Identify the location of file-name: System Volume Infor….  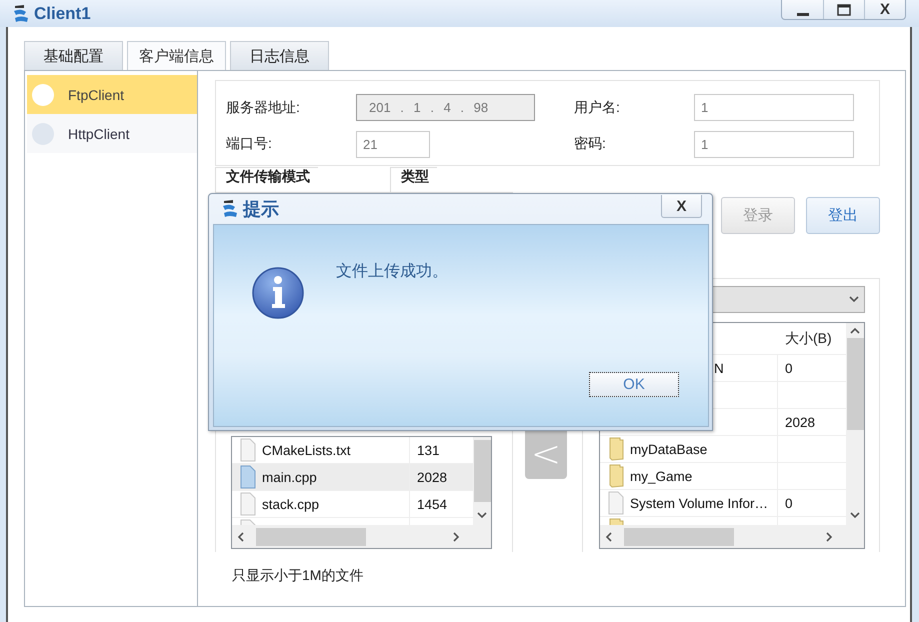
(699, 503).